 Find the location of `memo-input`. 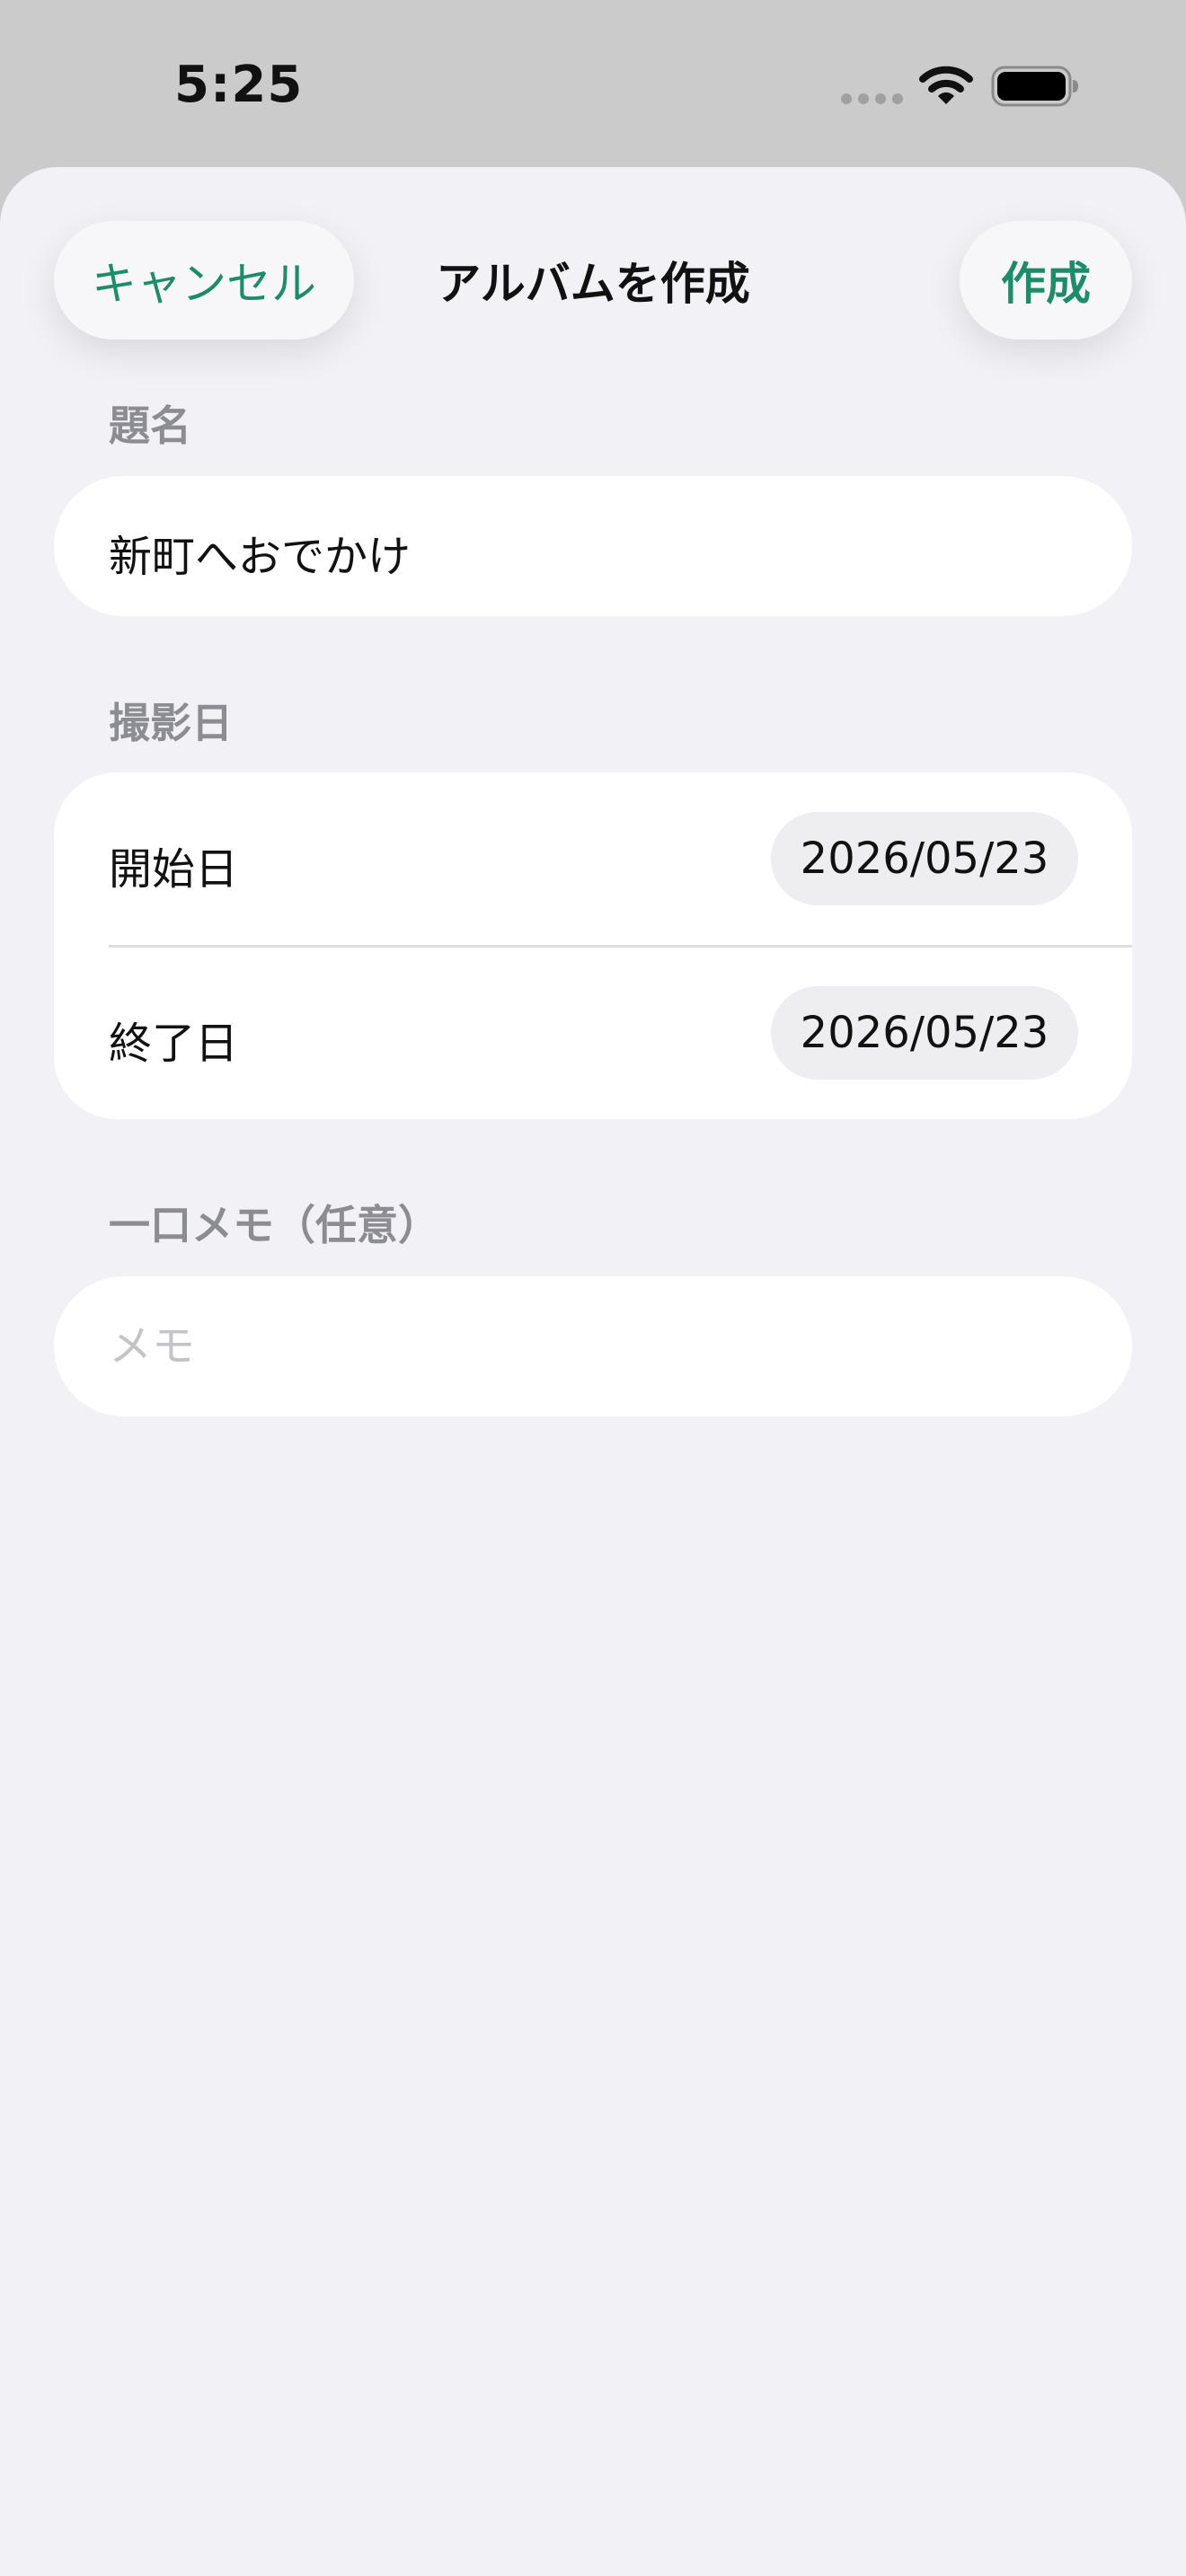

memo-input is located at coordinates (594, 1346).